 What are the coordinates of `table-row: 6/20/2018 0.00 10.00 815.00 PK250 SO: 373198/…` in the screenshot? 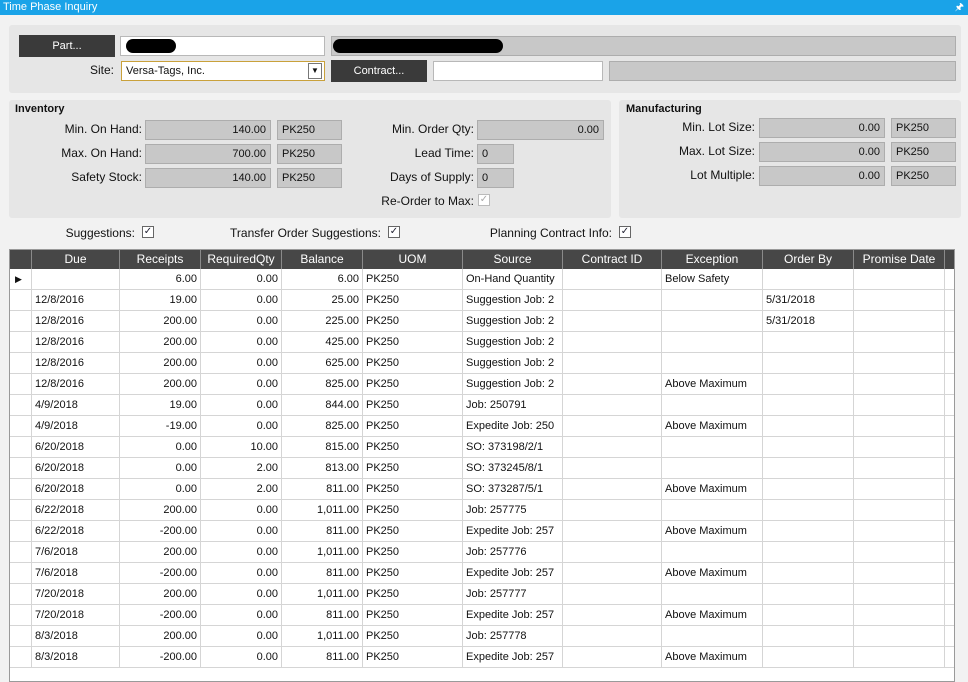 It's located at (482, 447).